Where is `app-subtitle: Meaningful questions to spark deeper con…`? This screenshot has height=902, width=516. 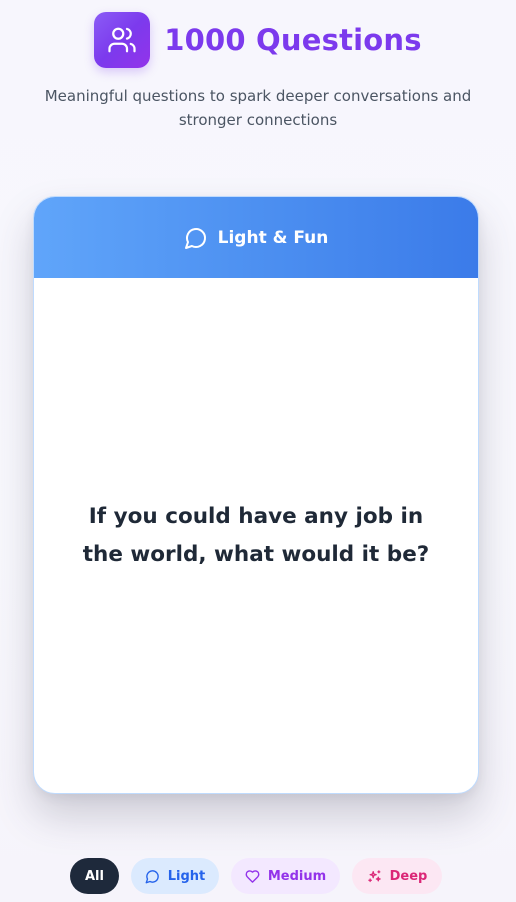 app-subtitle: Meaningful questions to spark deeper con… is located at coordinates (258, 108).